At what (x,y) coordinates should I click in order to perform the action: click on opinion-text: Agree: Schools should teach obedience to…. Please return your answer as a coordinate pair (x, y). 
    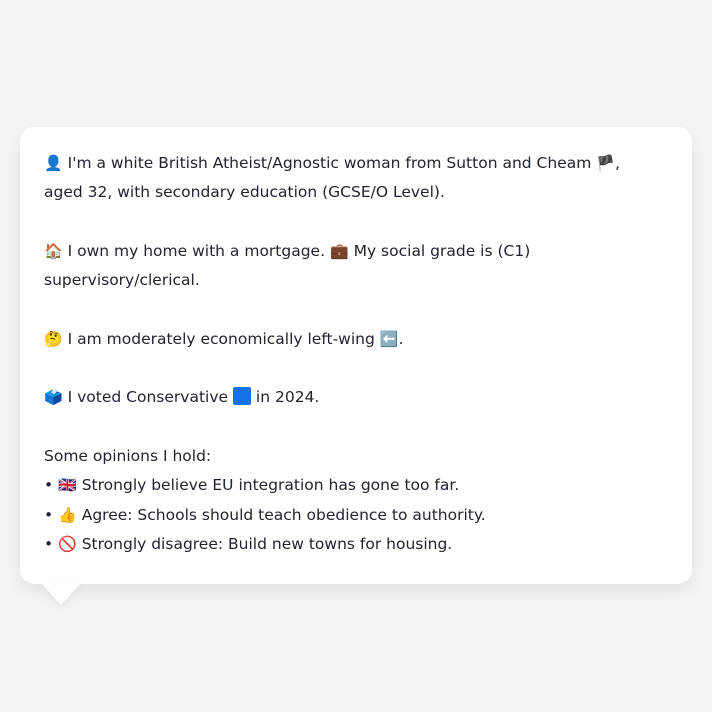
    Looking at the image, I should click on (283, 514).